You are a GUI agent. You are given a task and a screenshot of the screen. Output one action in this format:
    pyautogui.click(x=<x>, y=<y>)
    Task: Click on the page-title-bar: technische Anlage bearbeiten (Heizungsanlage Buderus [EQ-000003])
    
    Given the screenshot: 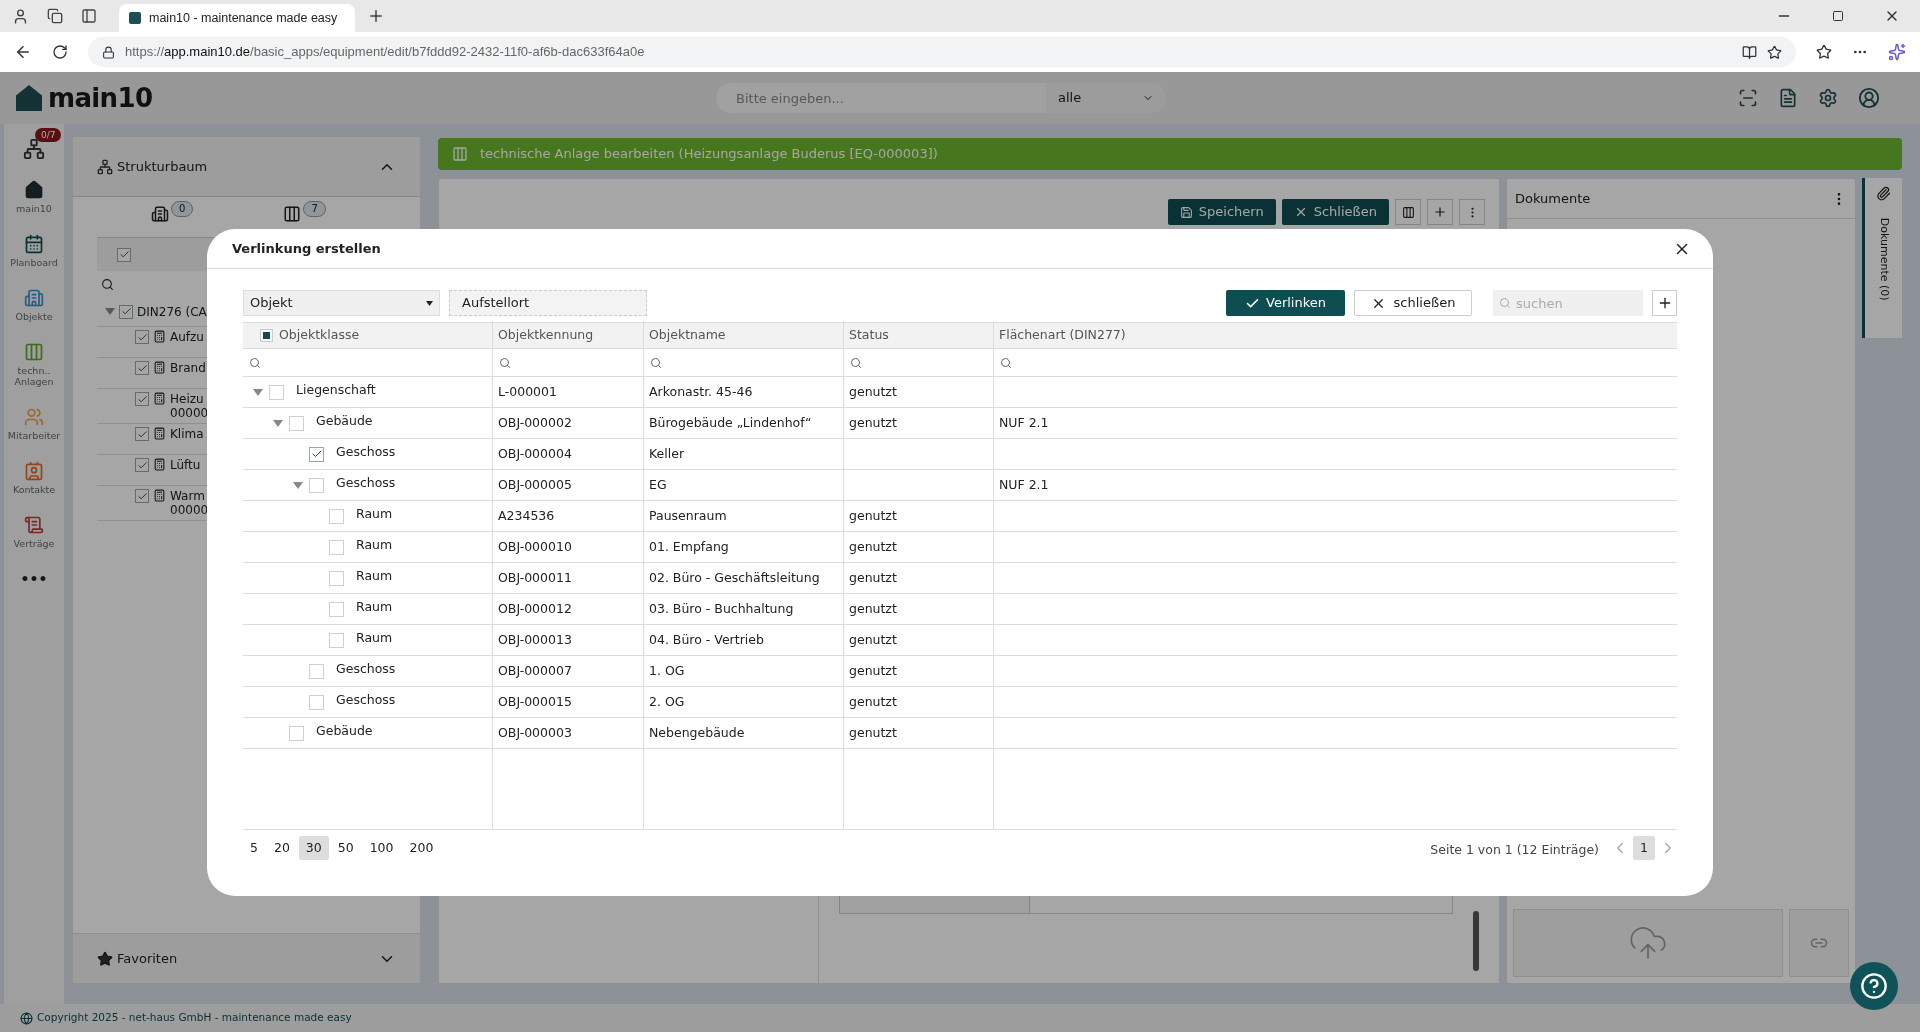 What is the action you would take?
    pyautogui.click(x=1170, y=154)
    